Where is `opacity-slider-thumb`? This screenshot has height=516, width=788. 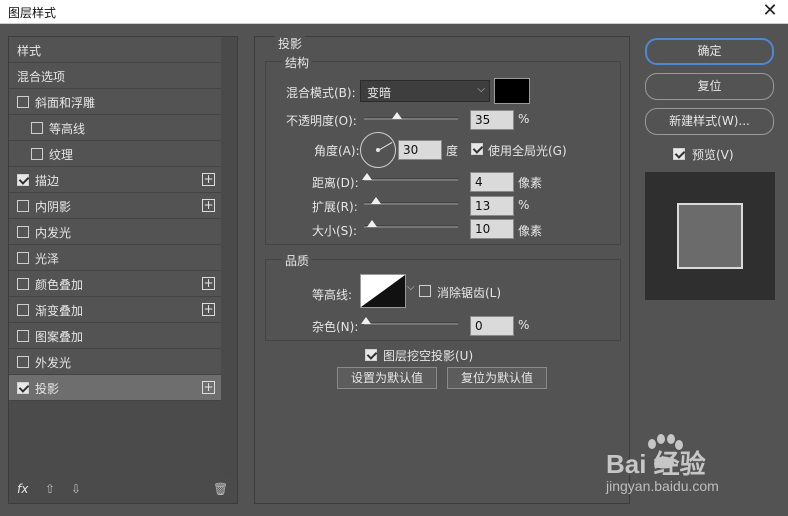
opacity-slider-thumb is located at coordinates (396, 115).